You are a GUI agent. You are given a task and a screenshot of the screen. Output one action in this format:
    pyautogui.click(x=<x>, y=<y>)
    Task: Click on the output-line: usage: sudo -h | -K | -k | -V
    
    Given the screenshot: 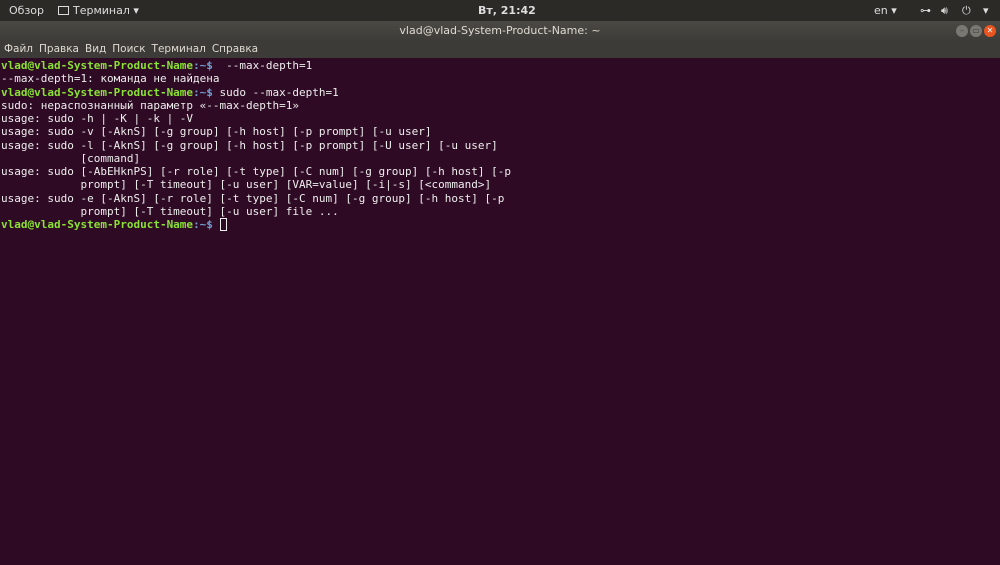 What is the action you would take?
    pyautogui.click(x=500, y=118)
    